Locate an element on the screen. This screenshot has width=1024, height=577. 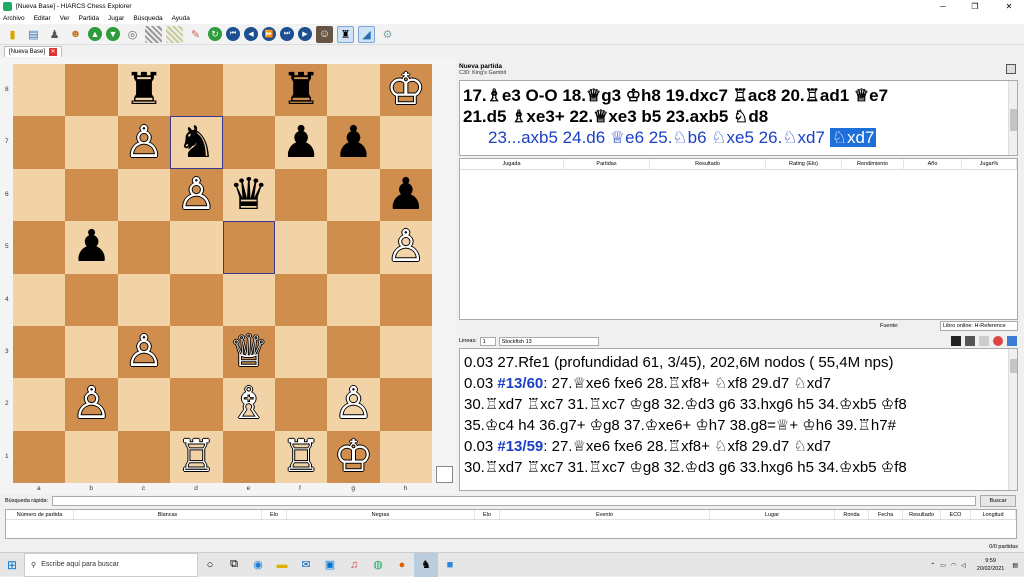
square-a4 is located at coordinates (39, 299).